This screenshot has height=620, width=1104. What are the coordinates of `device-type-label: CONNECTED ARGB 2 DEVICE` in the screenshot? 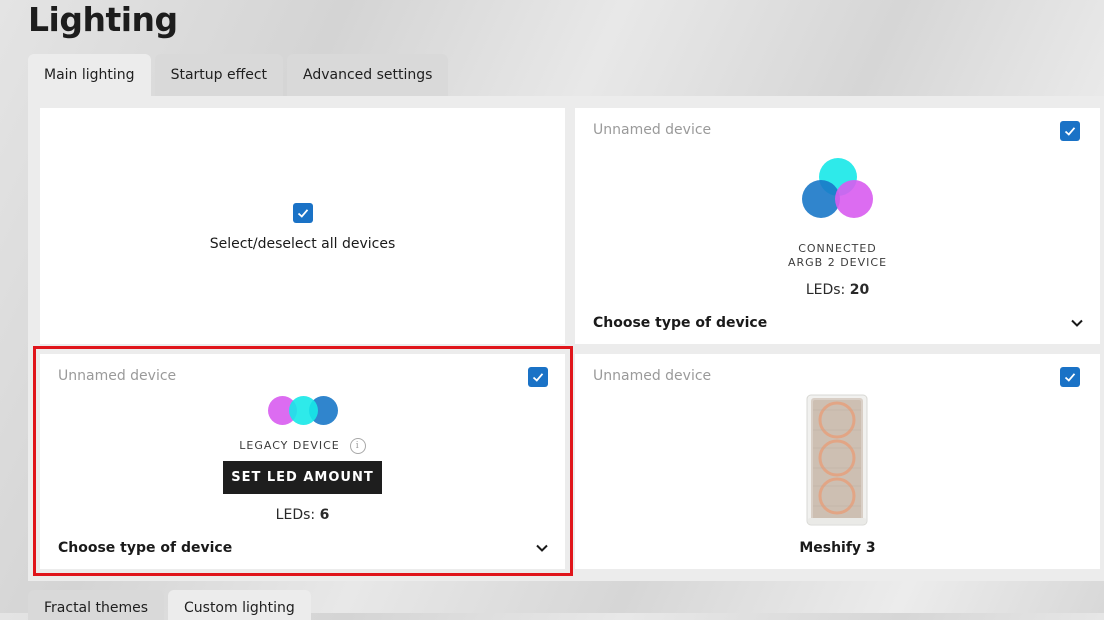 It's located at (837, 256).